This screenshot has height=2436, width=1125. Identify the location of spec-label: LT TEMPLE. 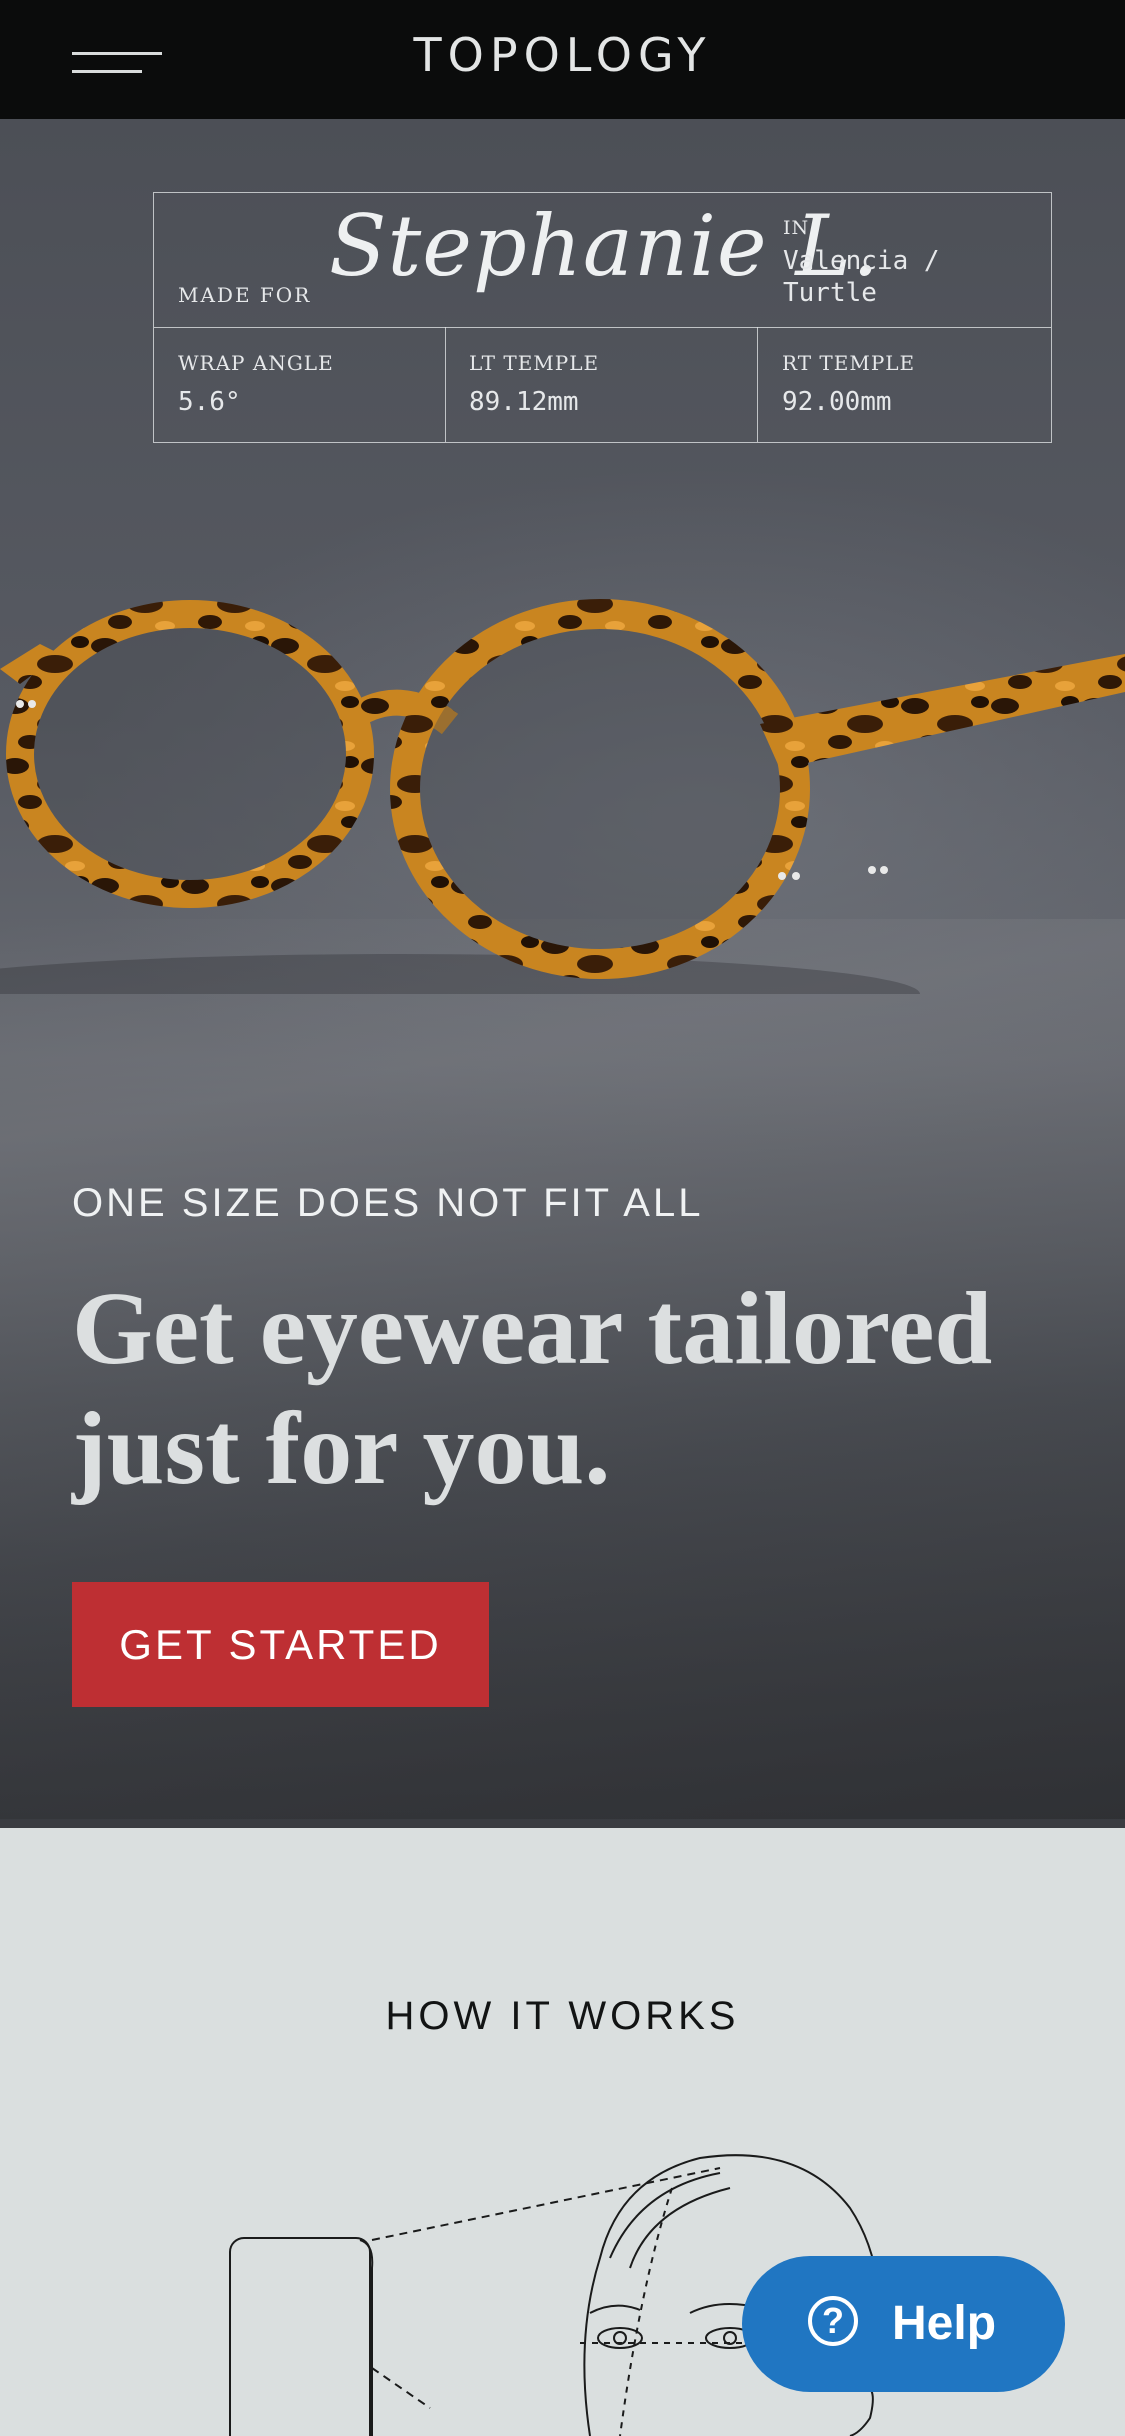
(534, 363).